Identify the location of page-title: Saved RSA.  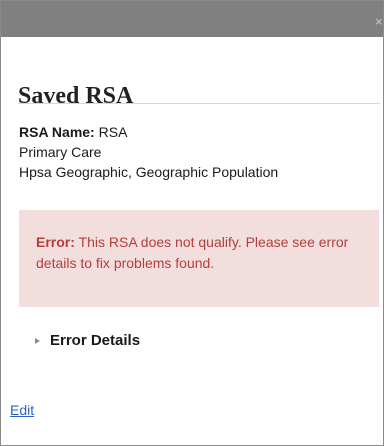
(76, 96).